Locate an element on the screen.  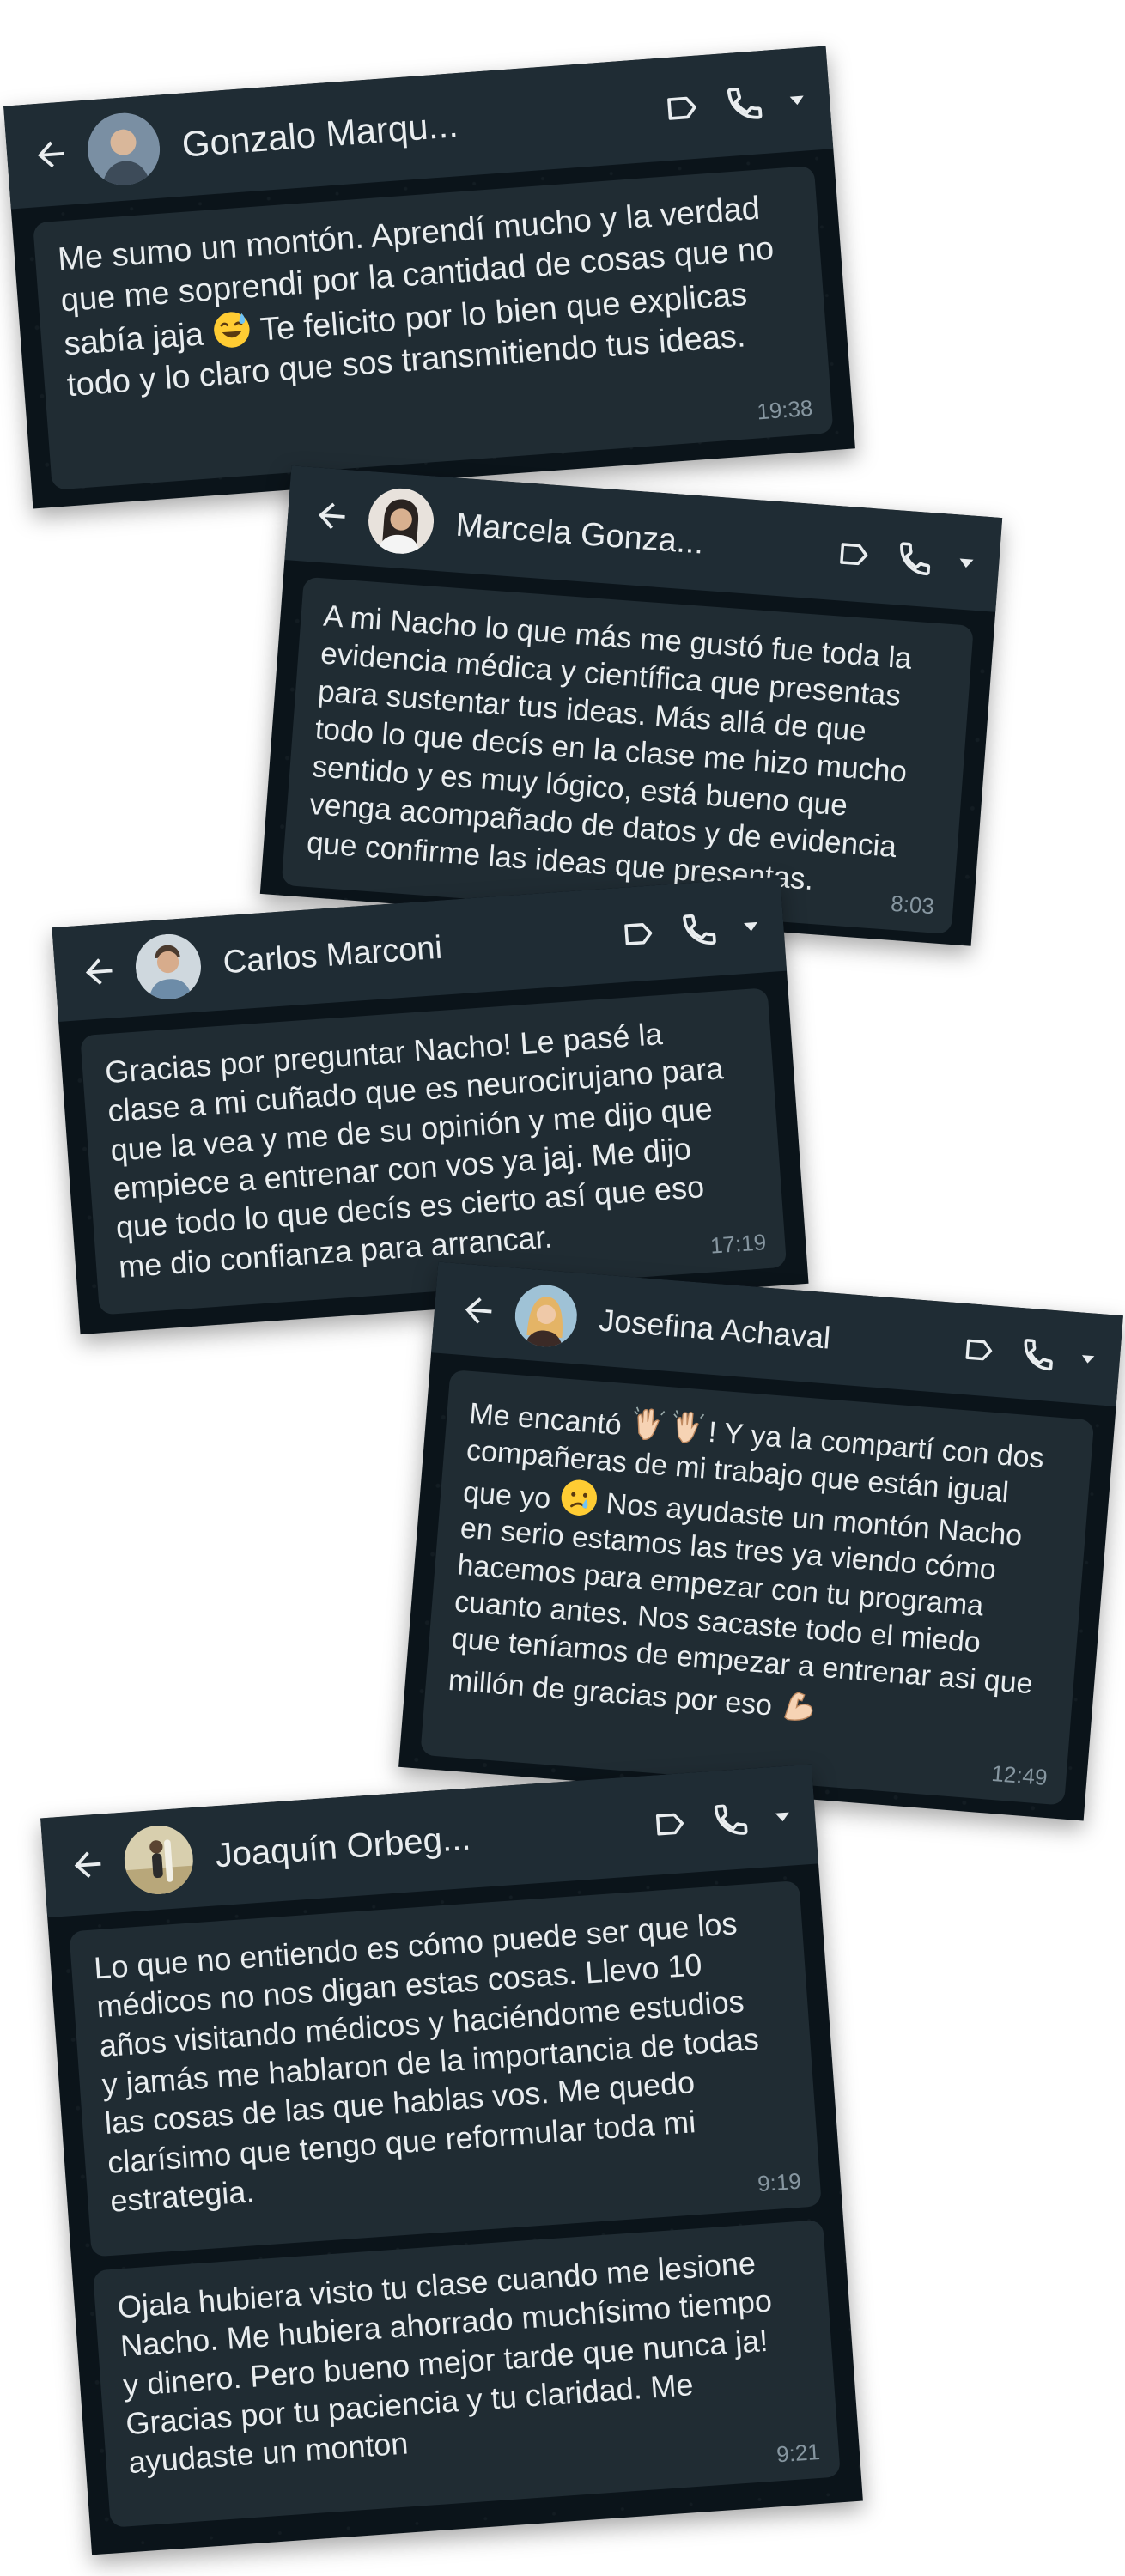
contact-name: Carlos Marconi is located at coordinates (417, 949).